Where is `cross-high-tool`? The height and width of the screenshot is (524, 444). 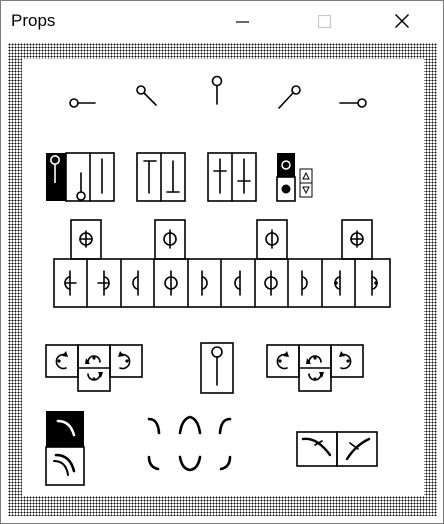 cross-high-tool is located at coordinates (220, 176).